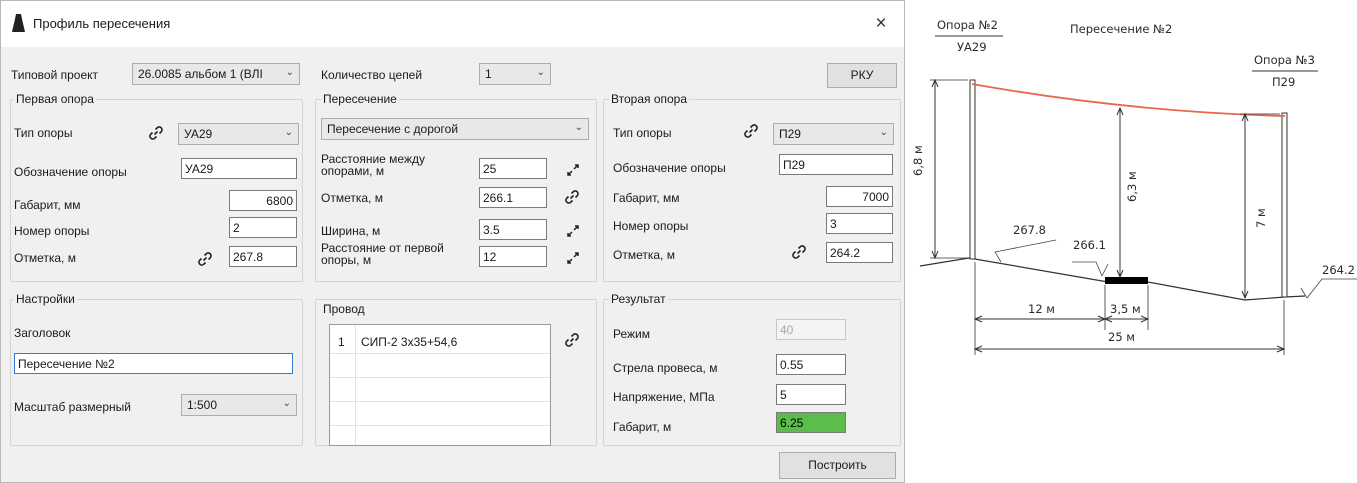 The height and width of the screenshot is (483, 1357). What do you see at coordinates (967, 25) in the screenshot?
I see `support1-top-label: Опора №2` at bounding box center [967, 25].